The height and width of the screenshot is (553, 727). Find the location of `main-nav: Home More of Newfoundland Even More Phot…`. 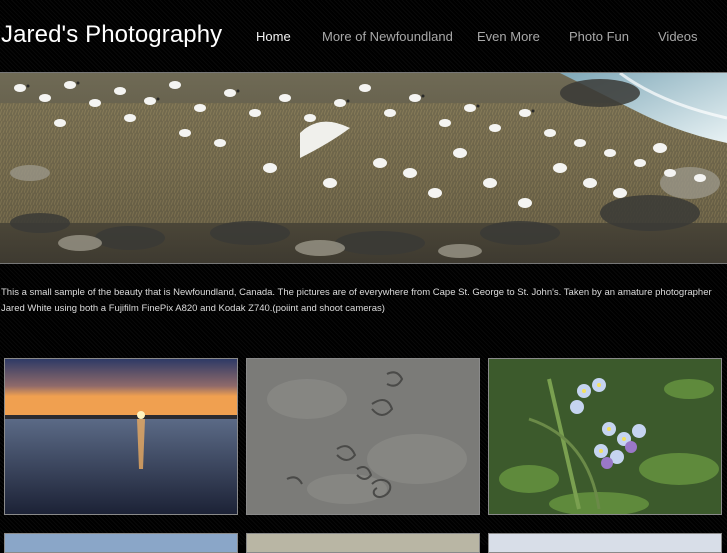

main-nav: Home More of Newfoundland Even More Phot… is located at coordinates (363, 39).